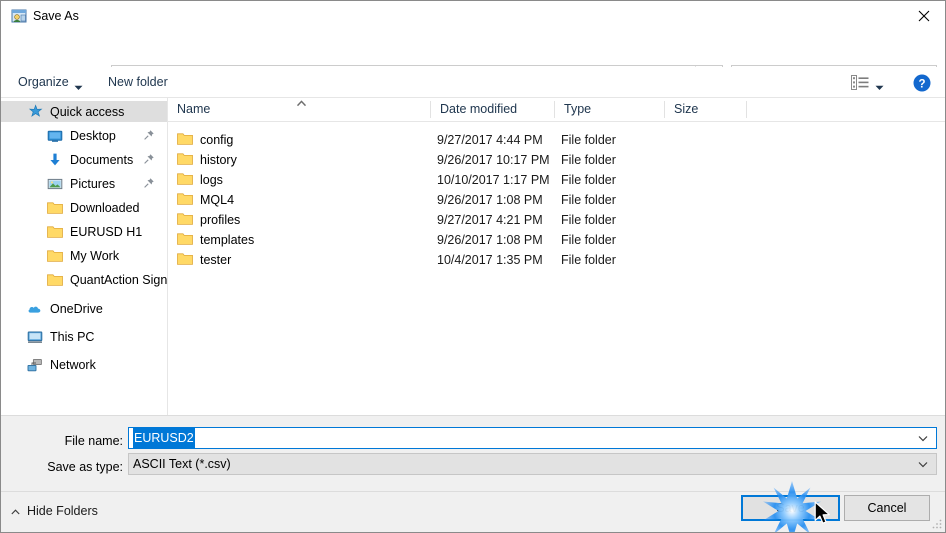  What do you see at coordinates (55, 184) in the screenshot?
I see `pictures-icon` at bounding box center [55, 184].